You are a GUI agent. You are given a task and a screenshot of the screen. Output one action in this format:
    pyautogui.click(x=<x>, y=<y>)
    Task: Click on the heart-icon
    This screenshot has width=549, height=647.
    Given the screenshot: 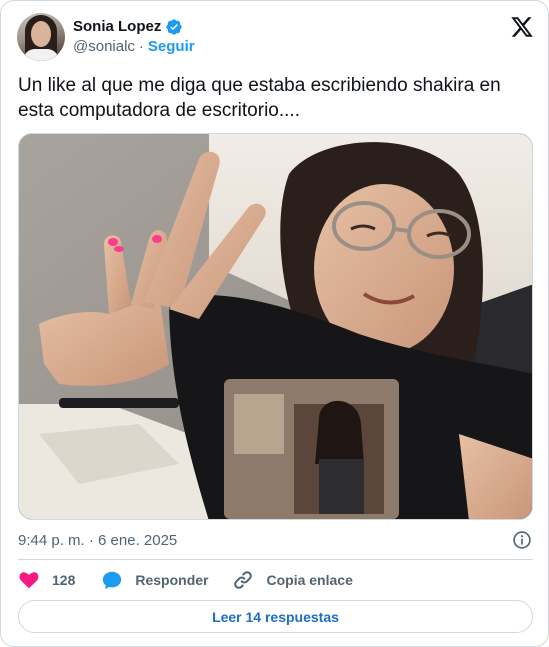 What is the action you would take?
    pyautogui.click(x=29, y=580)
    